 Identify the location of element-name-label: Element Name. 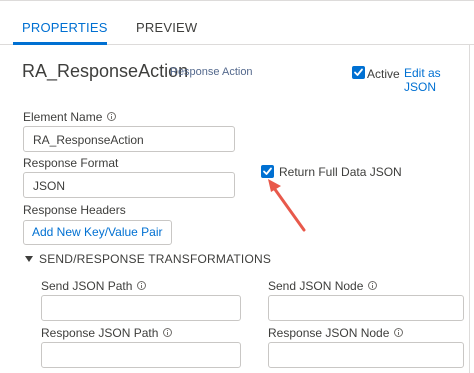
(70, 117).